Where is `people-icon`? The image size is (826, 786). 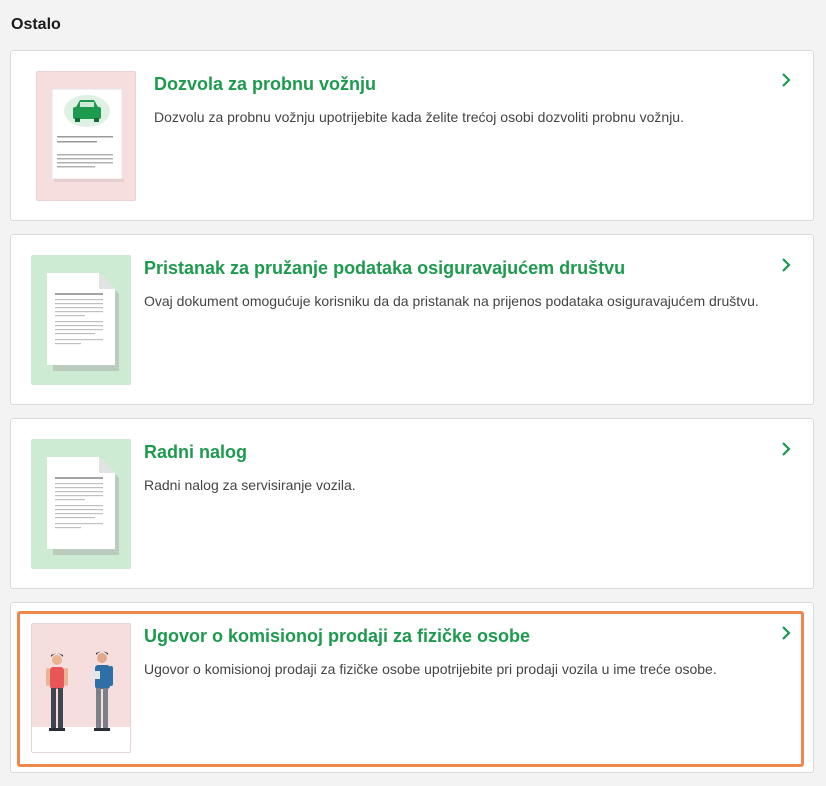
people-icon is located at coordinates (81, 701).